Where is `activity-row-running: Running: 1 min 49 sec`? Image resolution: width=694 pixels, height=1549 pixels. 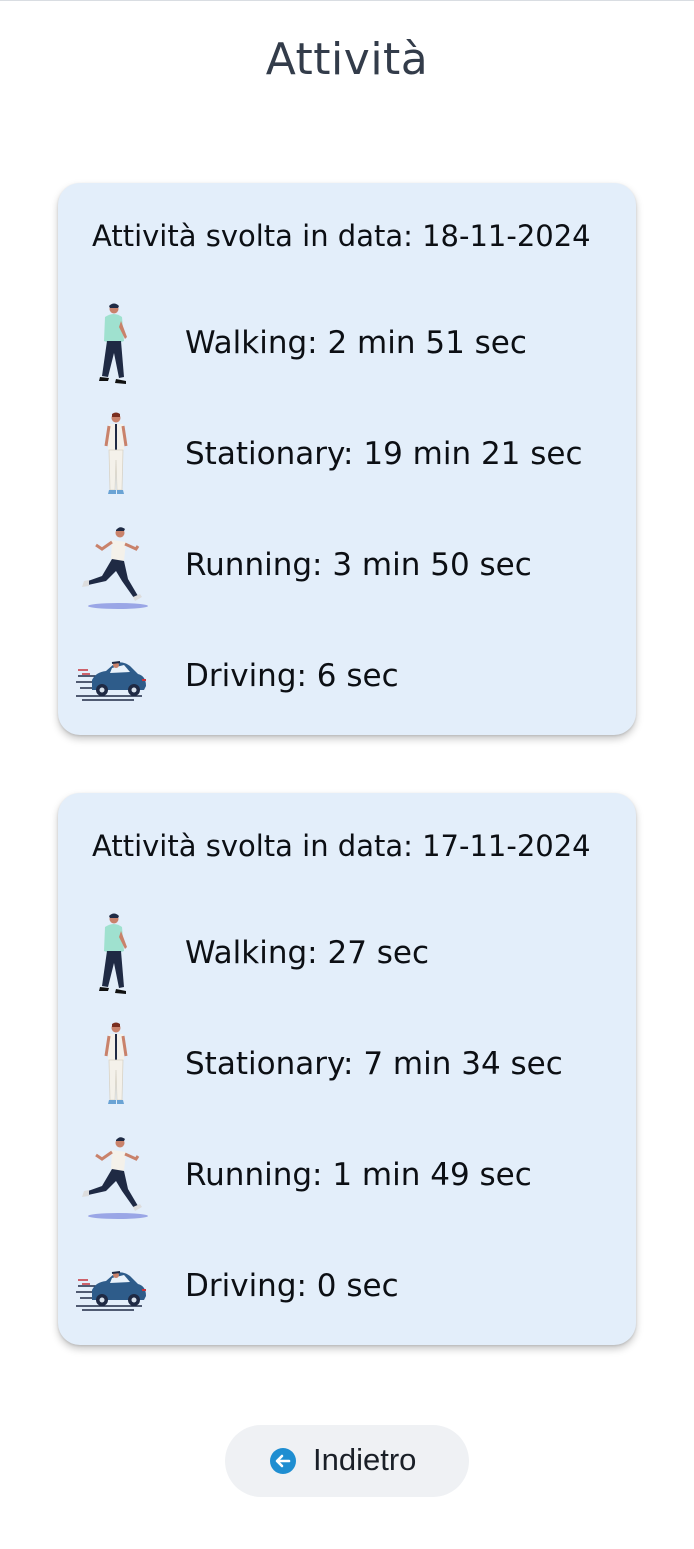 activity-row-running: Running: 1 min 49 sec is located at coordinates (352, 1178).